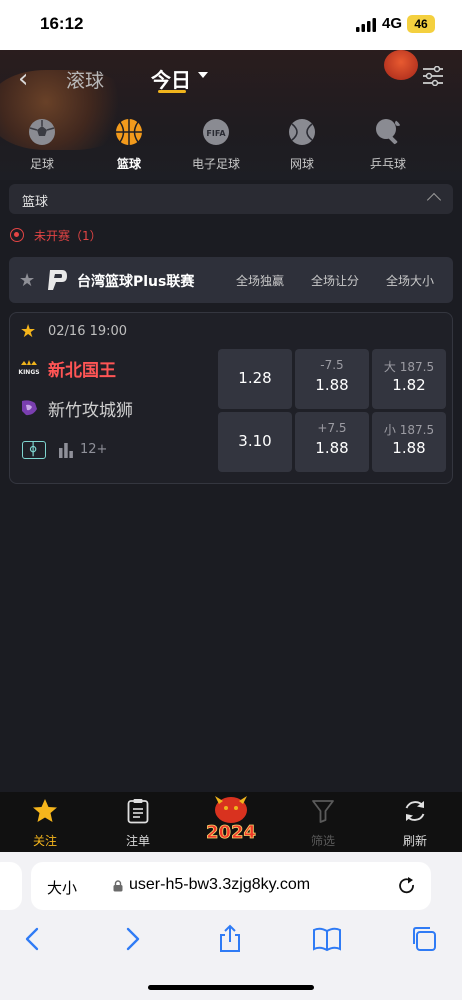  I want to click on home-team-name: 新北国王, so click(82, 371).